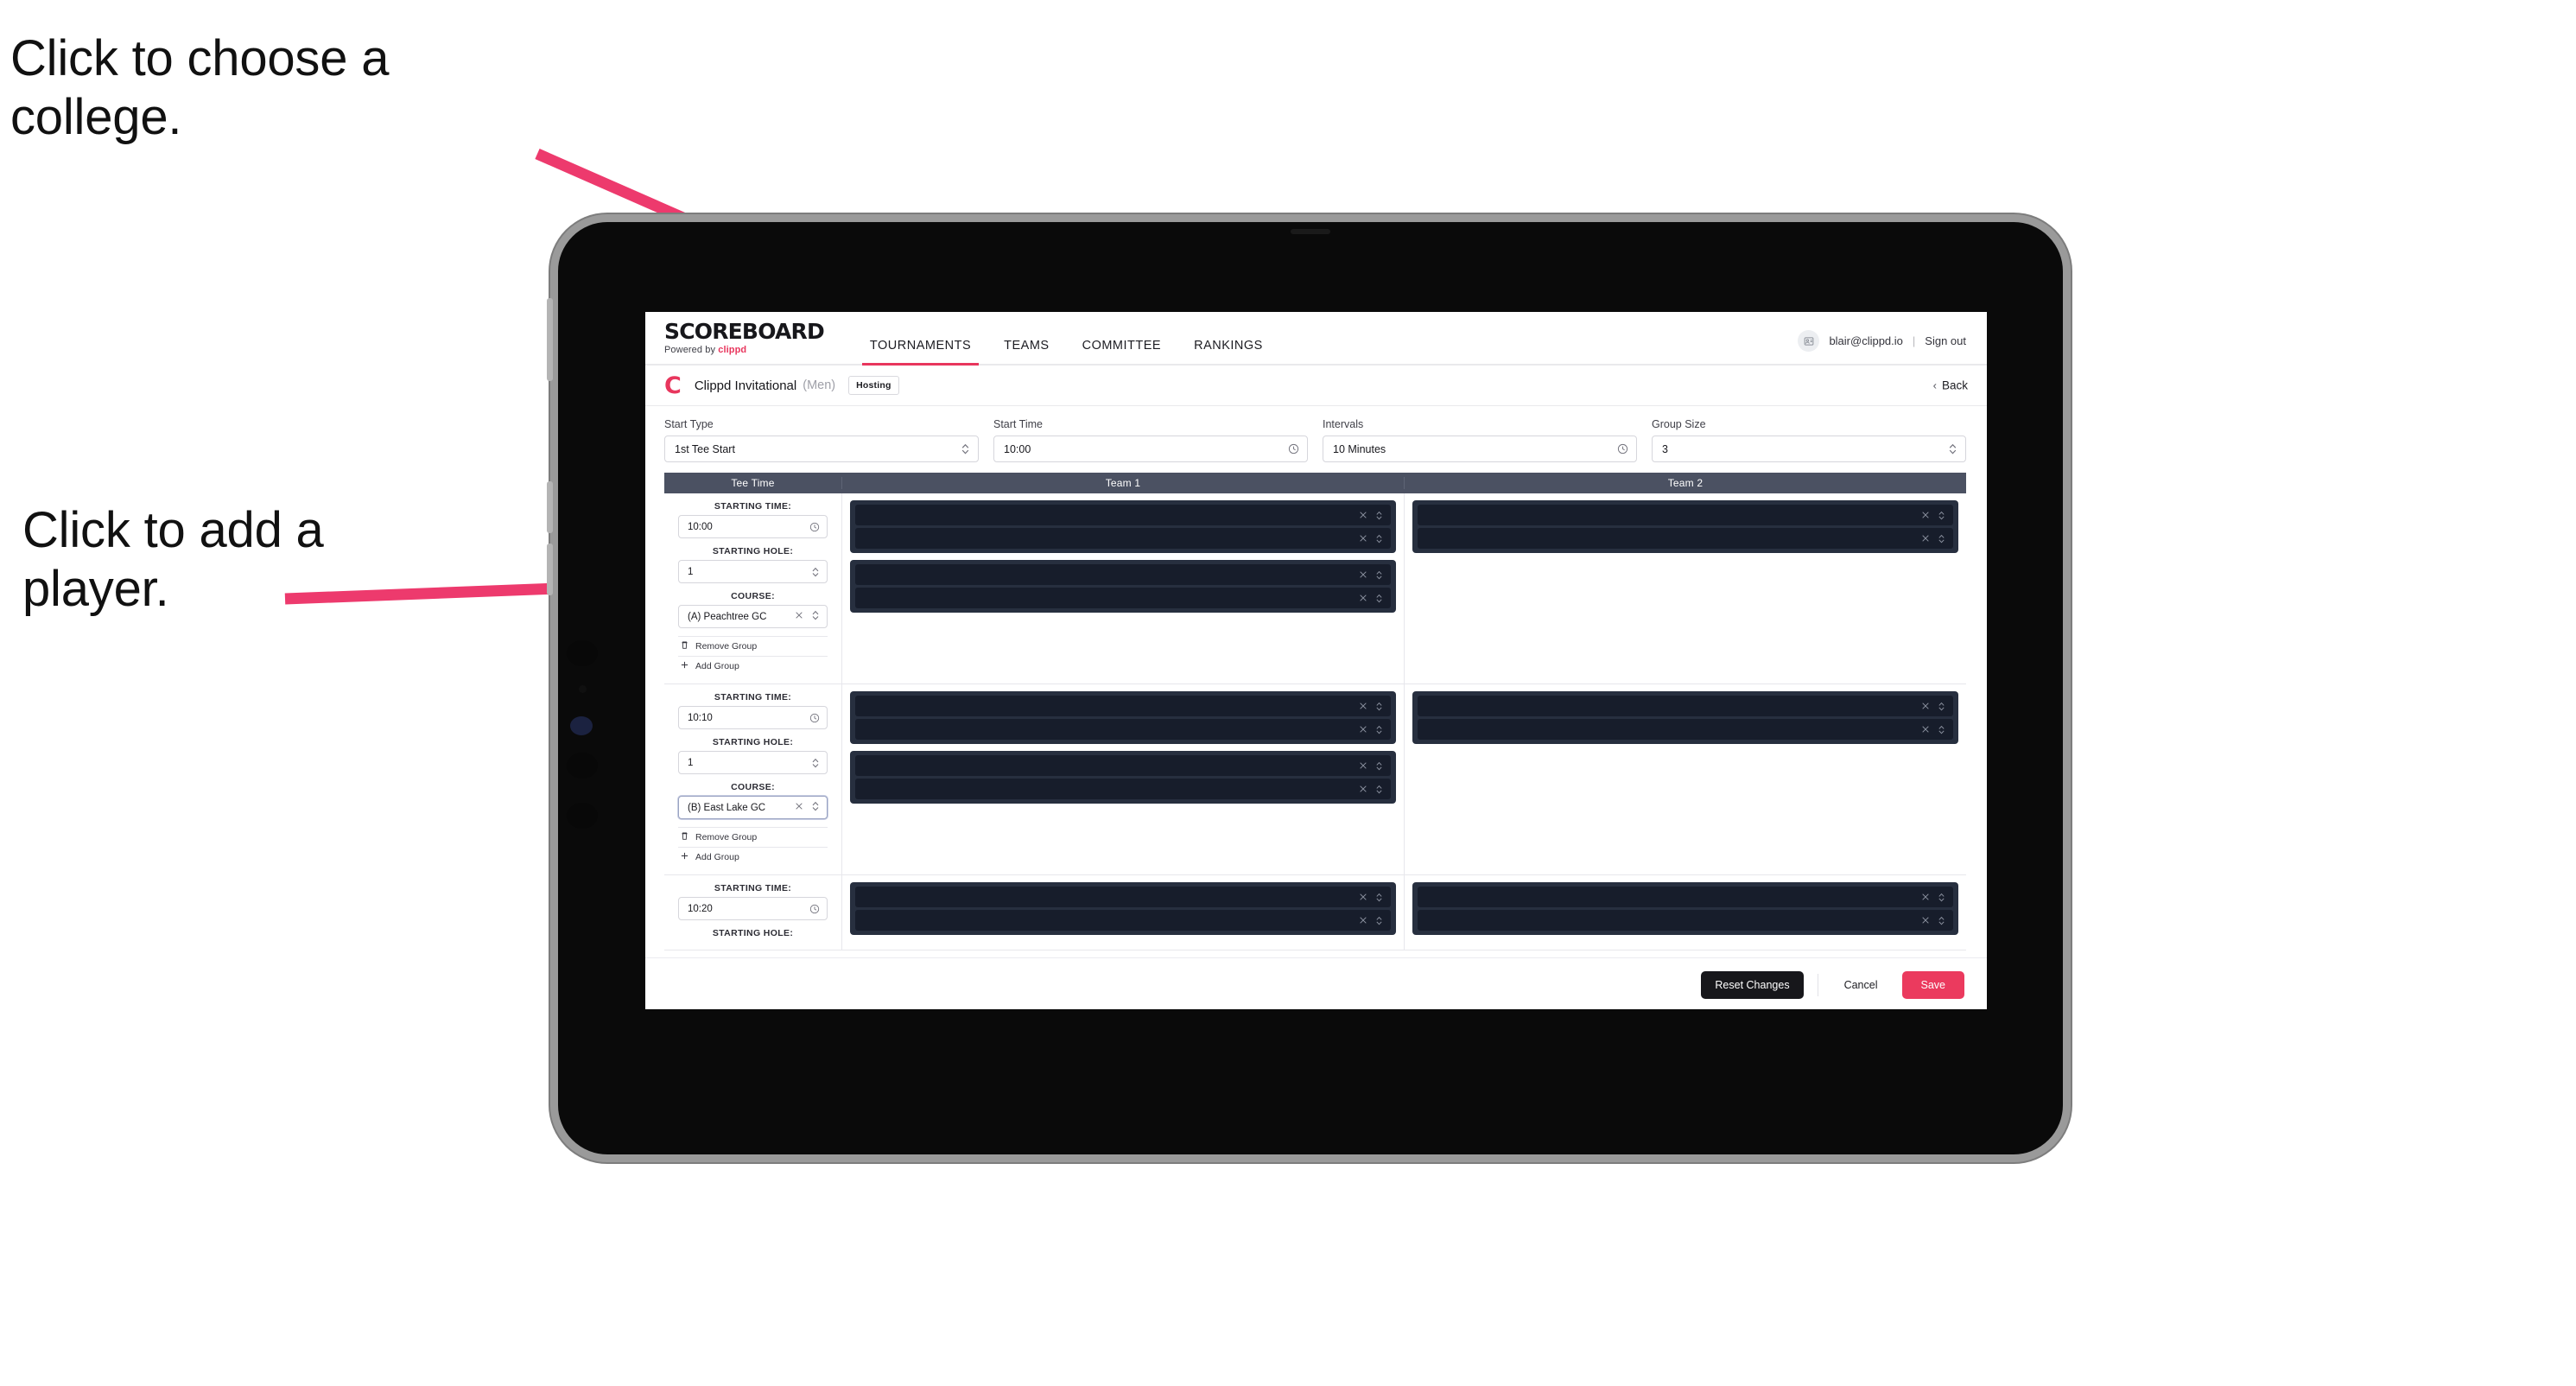  What do you see at coordinates (1150, 449) in the screenshot?
I see `start-time-input: 10:00` at bounding box center [1150, 449].